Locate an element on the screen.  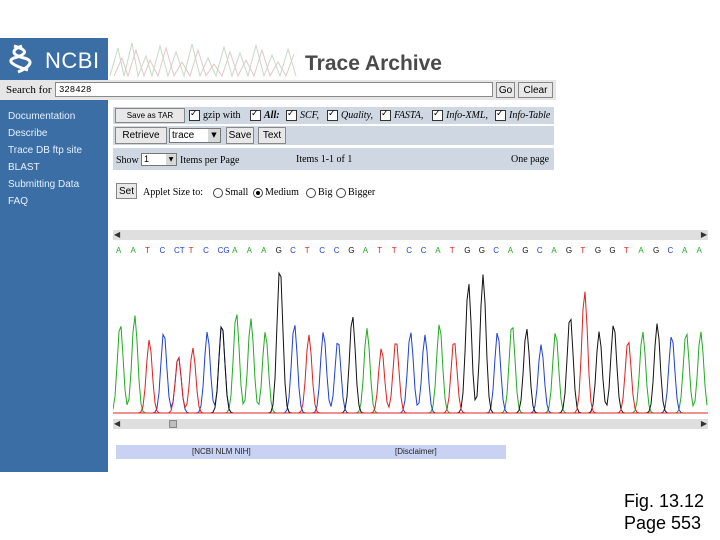
sidebar-item-describe: Describe is located at coordinates (27, 133).